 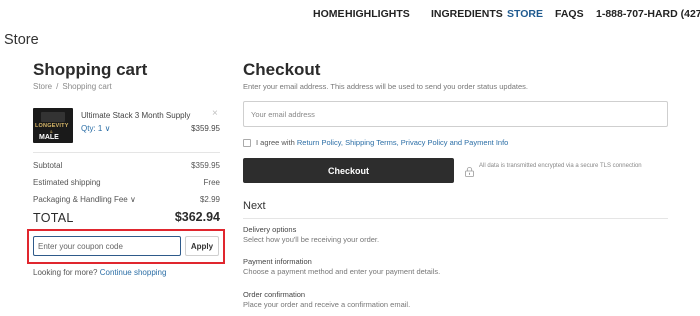 What do you see at coordinates (247, 142) in the screenshot?
I see `agree-checkbox` at bounding box center [247, 142].